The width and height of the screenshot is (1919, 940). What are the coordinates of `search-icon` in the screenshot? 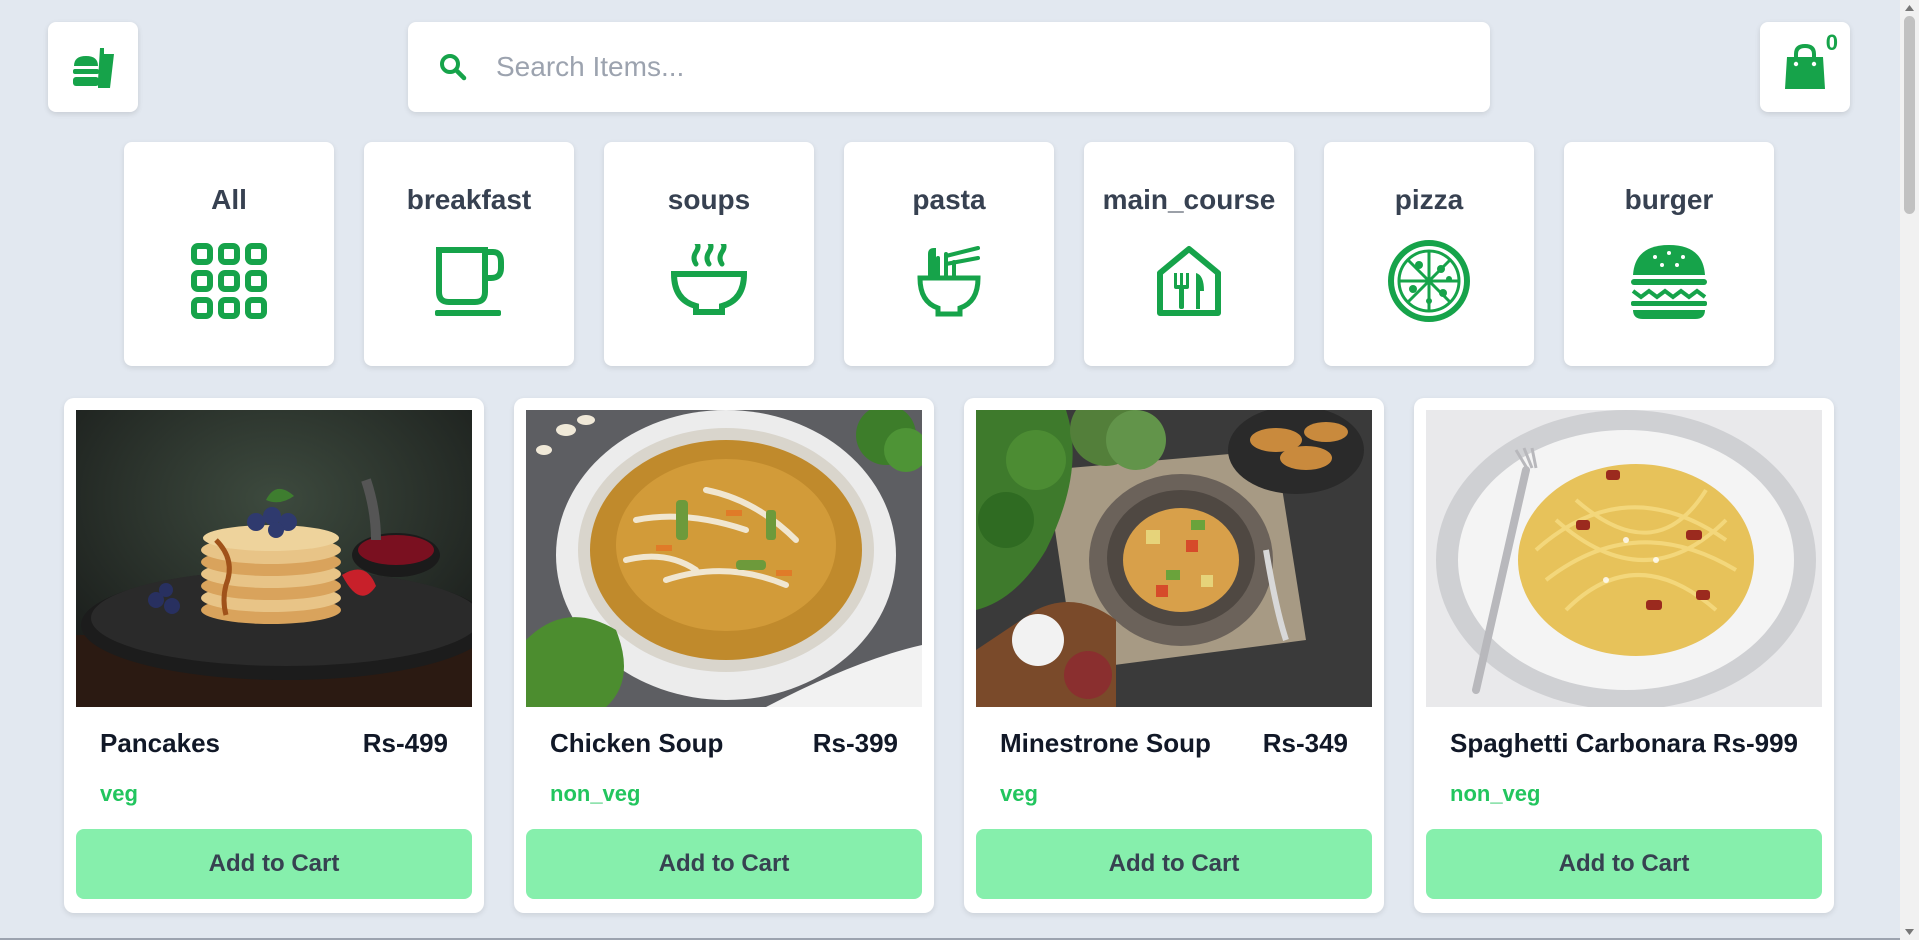 It's located at (453, 67).